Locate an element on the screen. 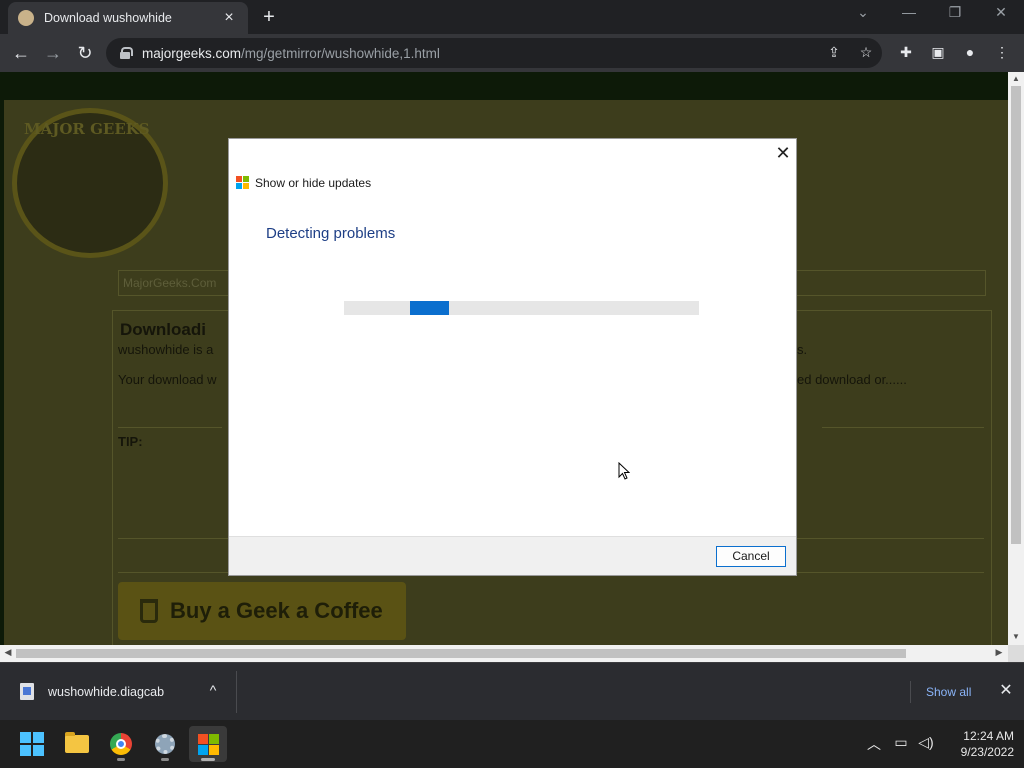 This screenshot has height=768, width=1024. profile-icon: ● is located at coordinates (970, 52).